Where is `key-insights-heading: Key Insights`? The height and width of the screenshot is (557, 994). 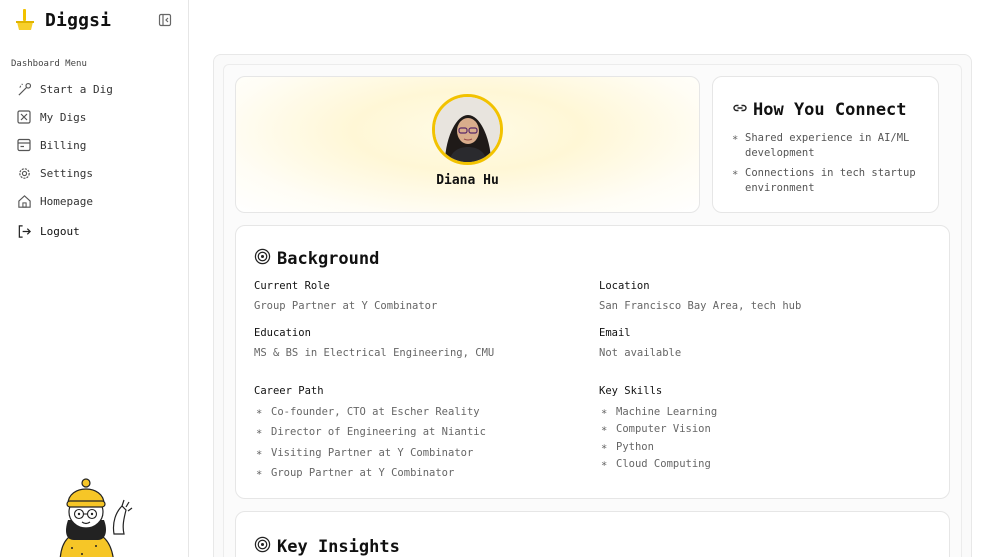 key-insights-heading: Key Insights is located at coordinates (327, 546).